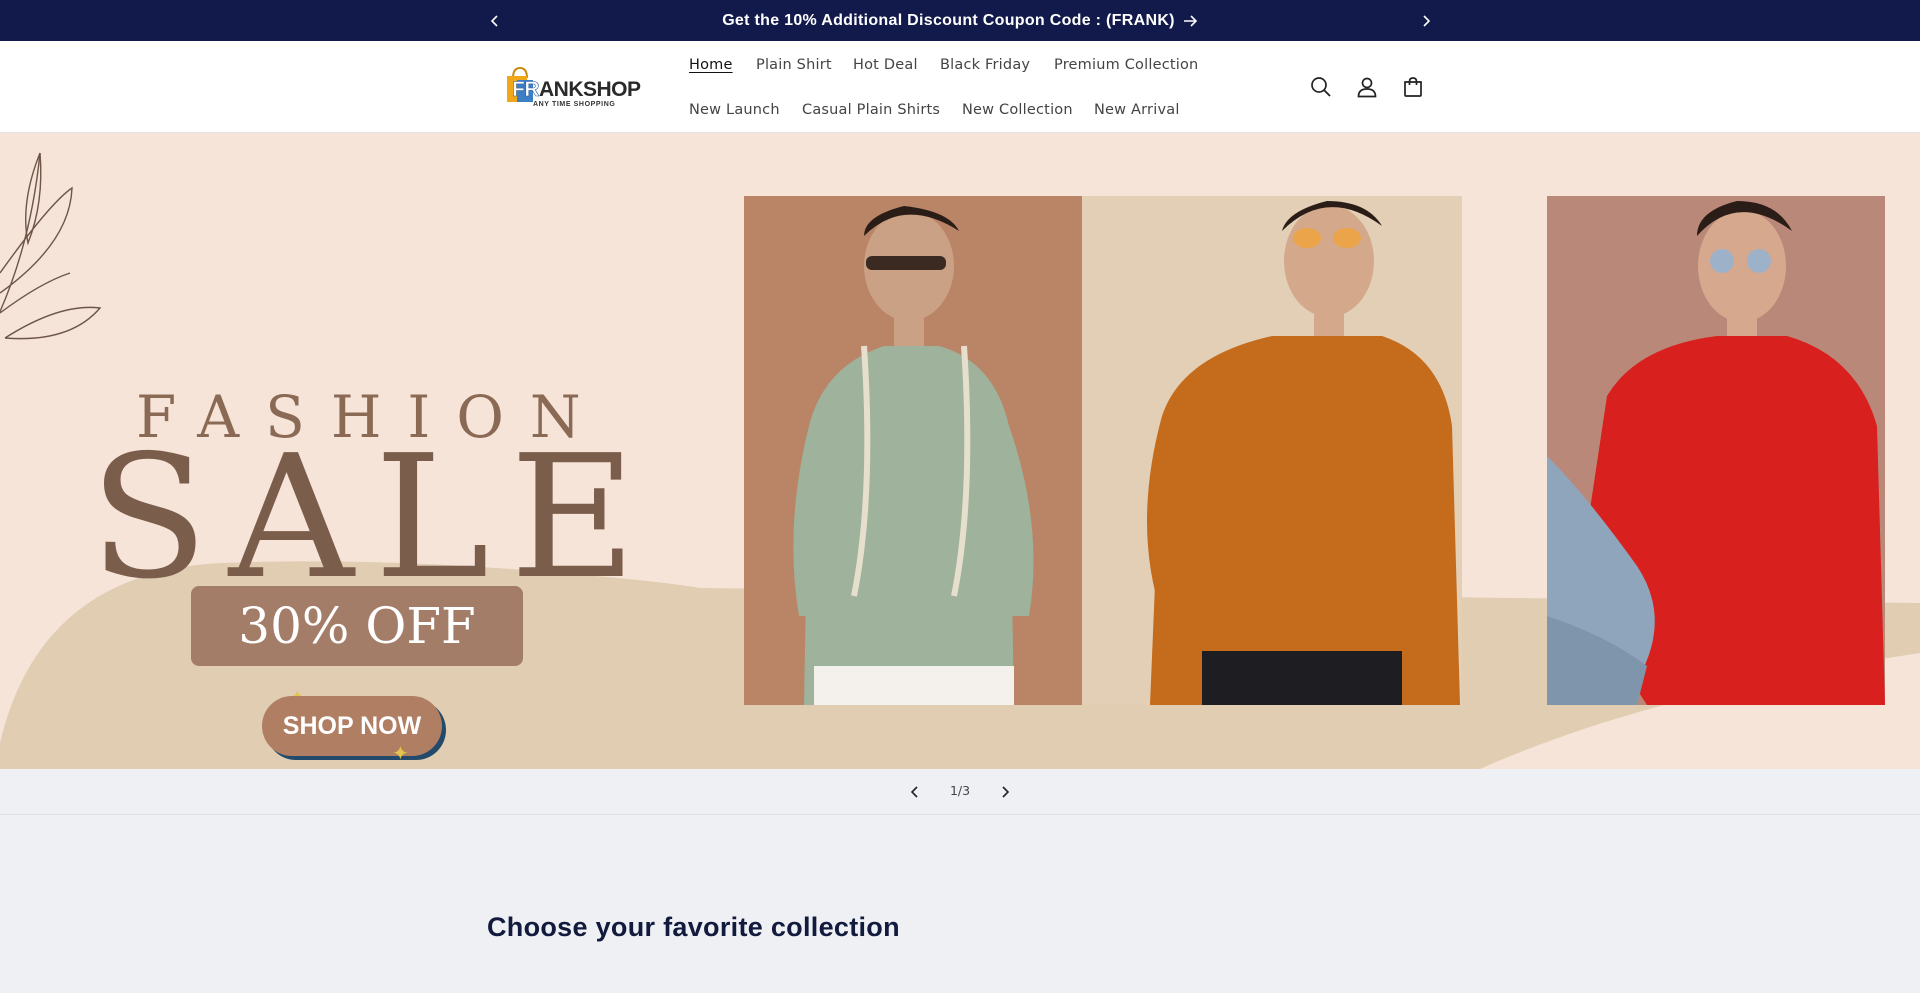  I want to click on account-icon, so click(1367, 87).